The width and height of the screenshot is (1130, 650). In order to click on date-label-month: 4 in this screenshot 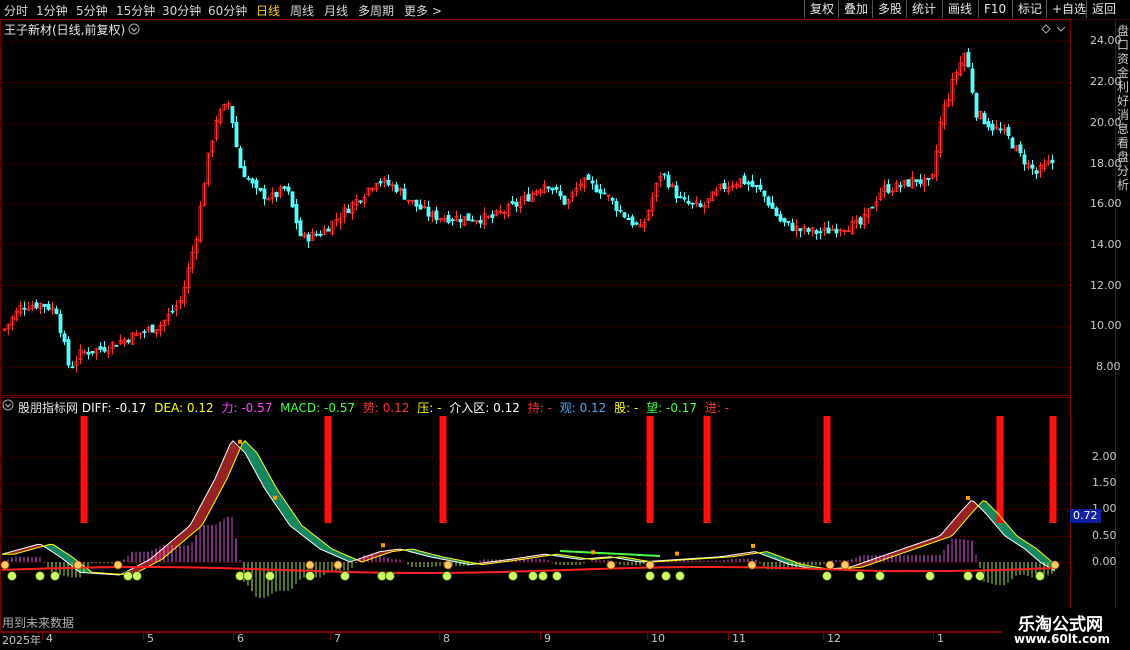, I will do `click(49, 638)`.